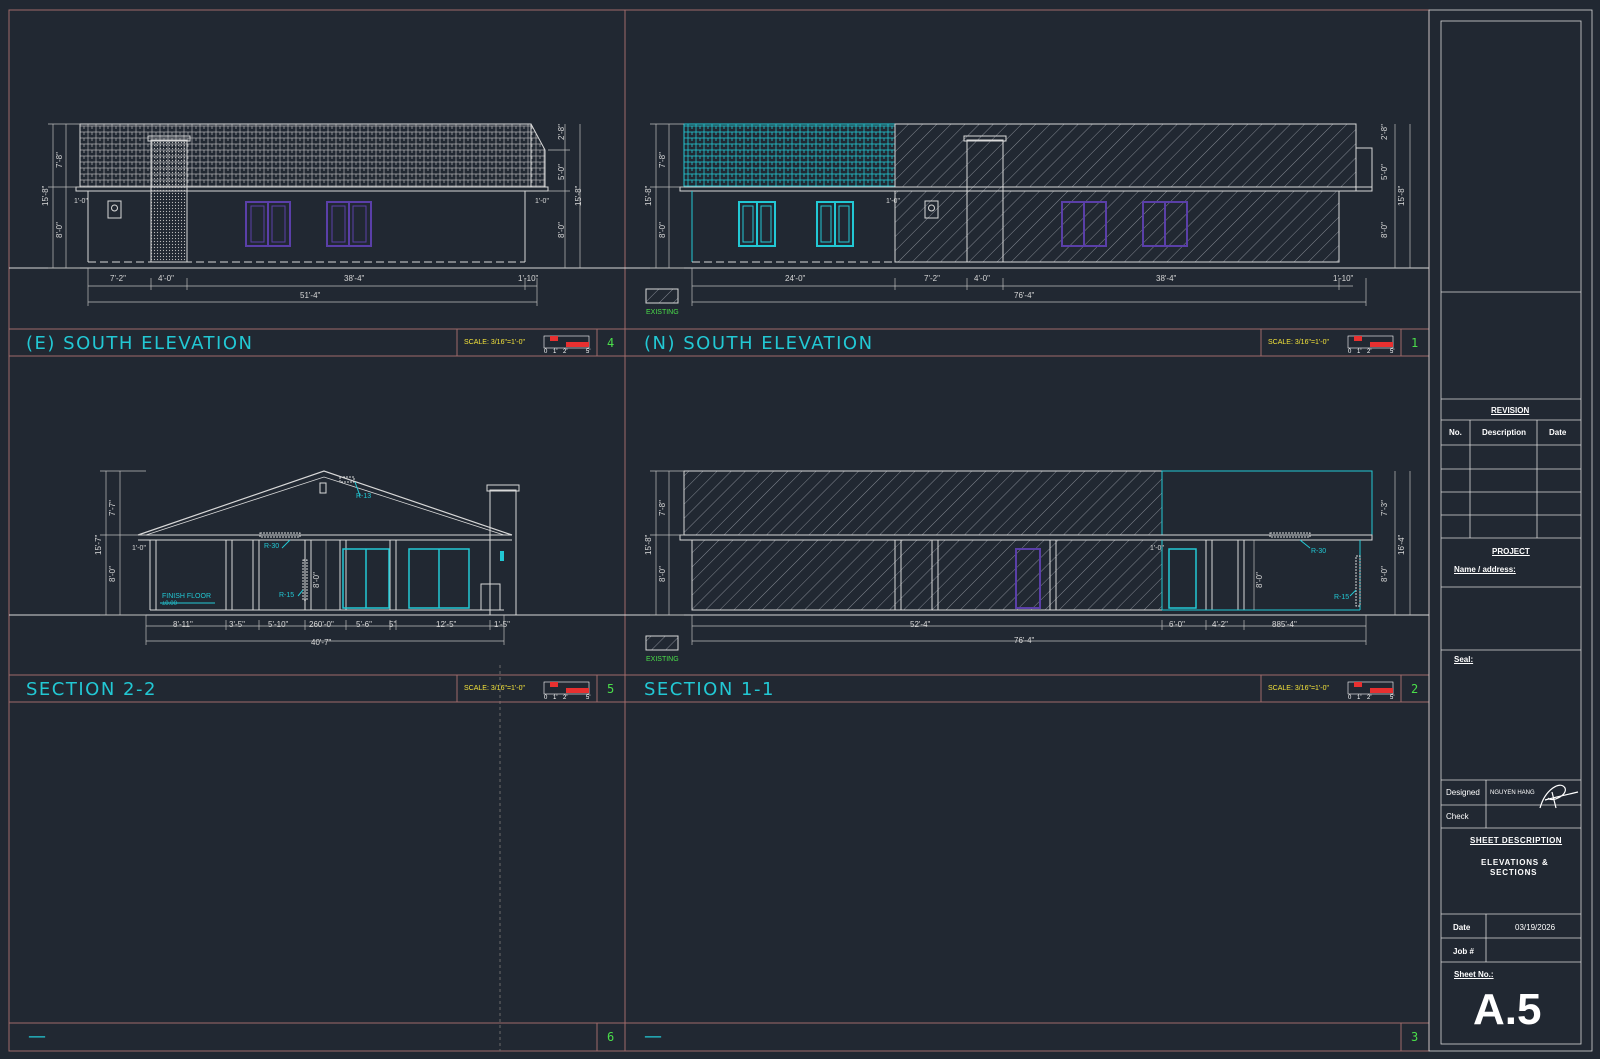 The image size is (1600, 1059). Describe the element at coordinates (611, 343) in the screenshot. I see `view-number-4: 4` at that location.